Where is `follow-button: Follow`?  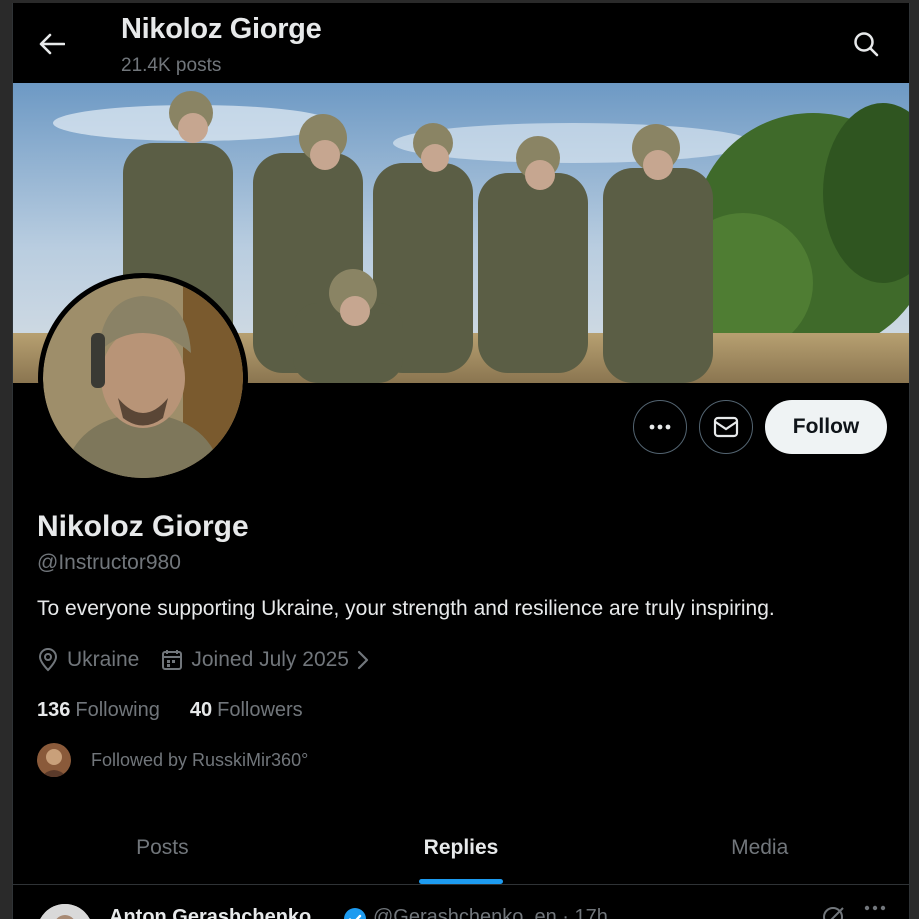
follow-button: Follow is located at coordinates (826, 427).